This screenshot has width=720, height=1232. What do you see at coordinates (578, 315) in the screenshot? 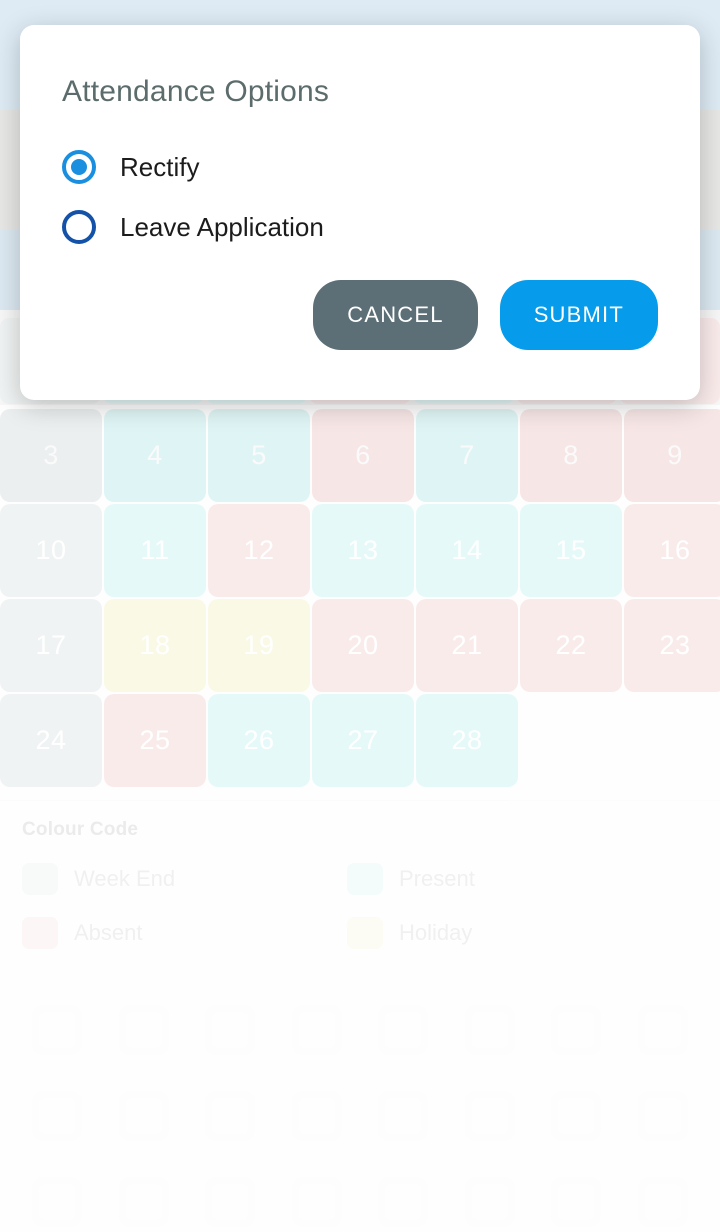
I see `submit-button: SUBMIT` at bounding box center [578, 315].